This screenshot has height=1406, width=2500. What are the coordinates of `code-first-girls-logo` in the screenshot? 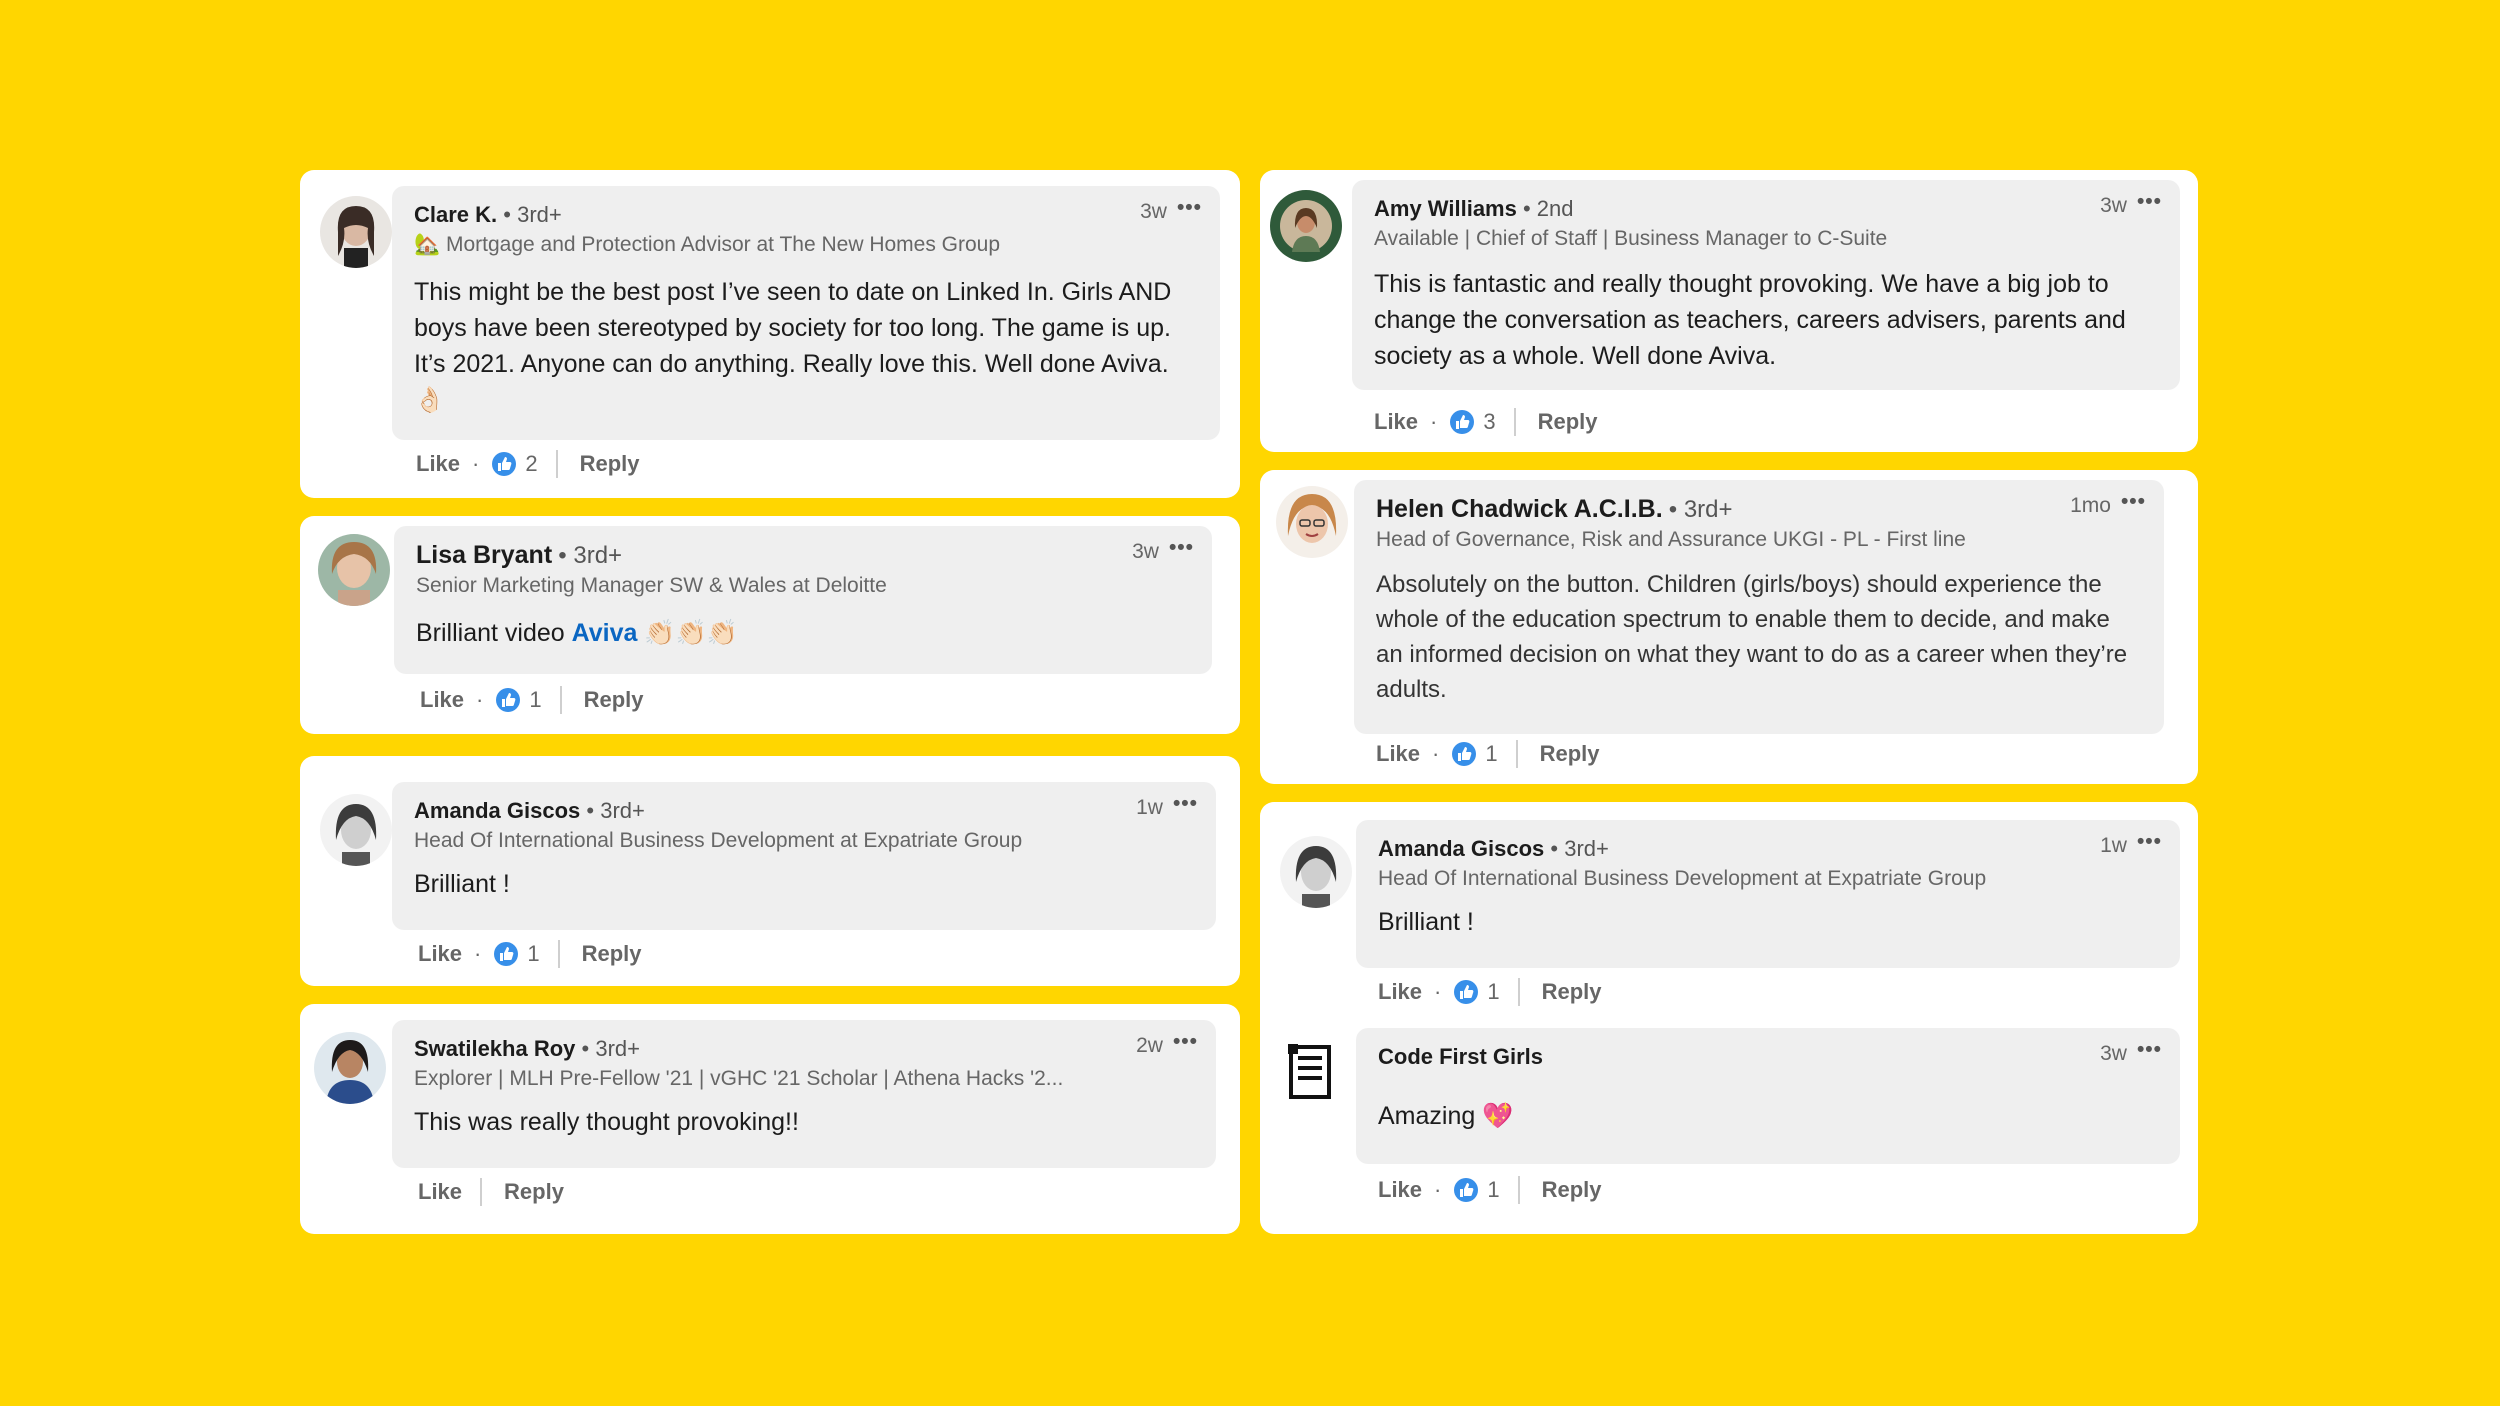 It's located at (1310, 1072).